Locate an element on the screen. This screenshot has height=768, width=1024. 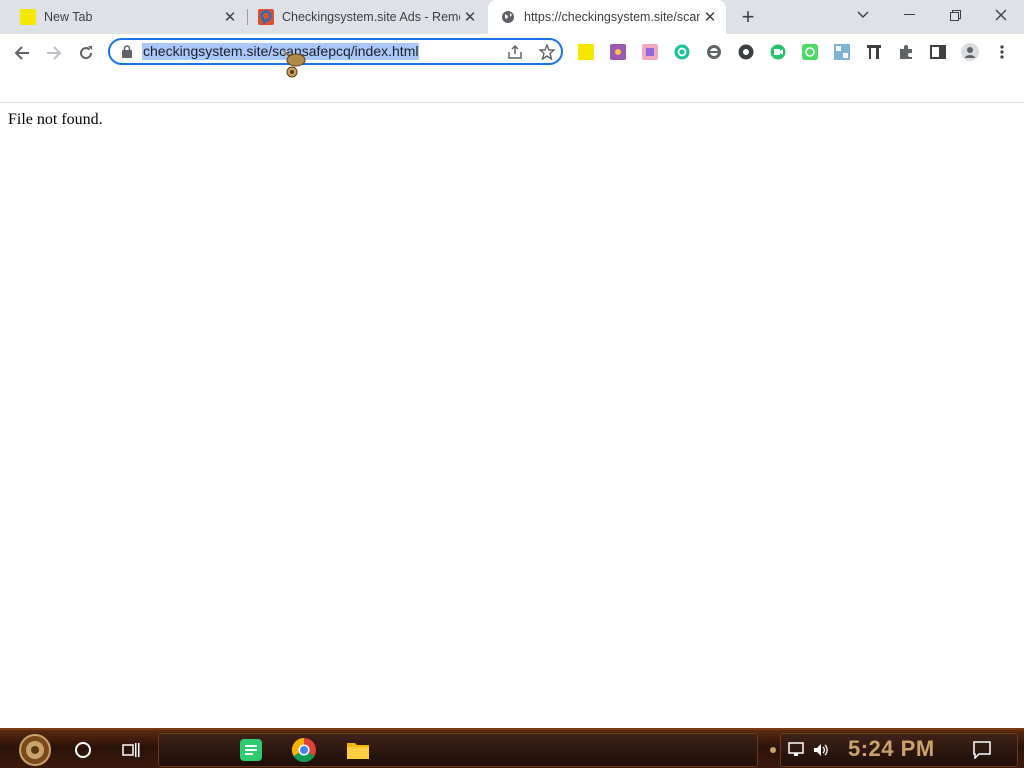
pcrisk-icon is located at coordinates (266, 17).